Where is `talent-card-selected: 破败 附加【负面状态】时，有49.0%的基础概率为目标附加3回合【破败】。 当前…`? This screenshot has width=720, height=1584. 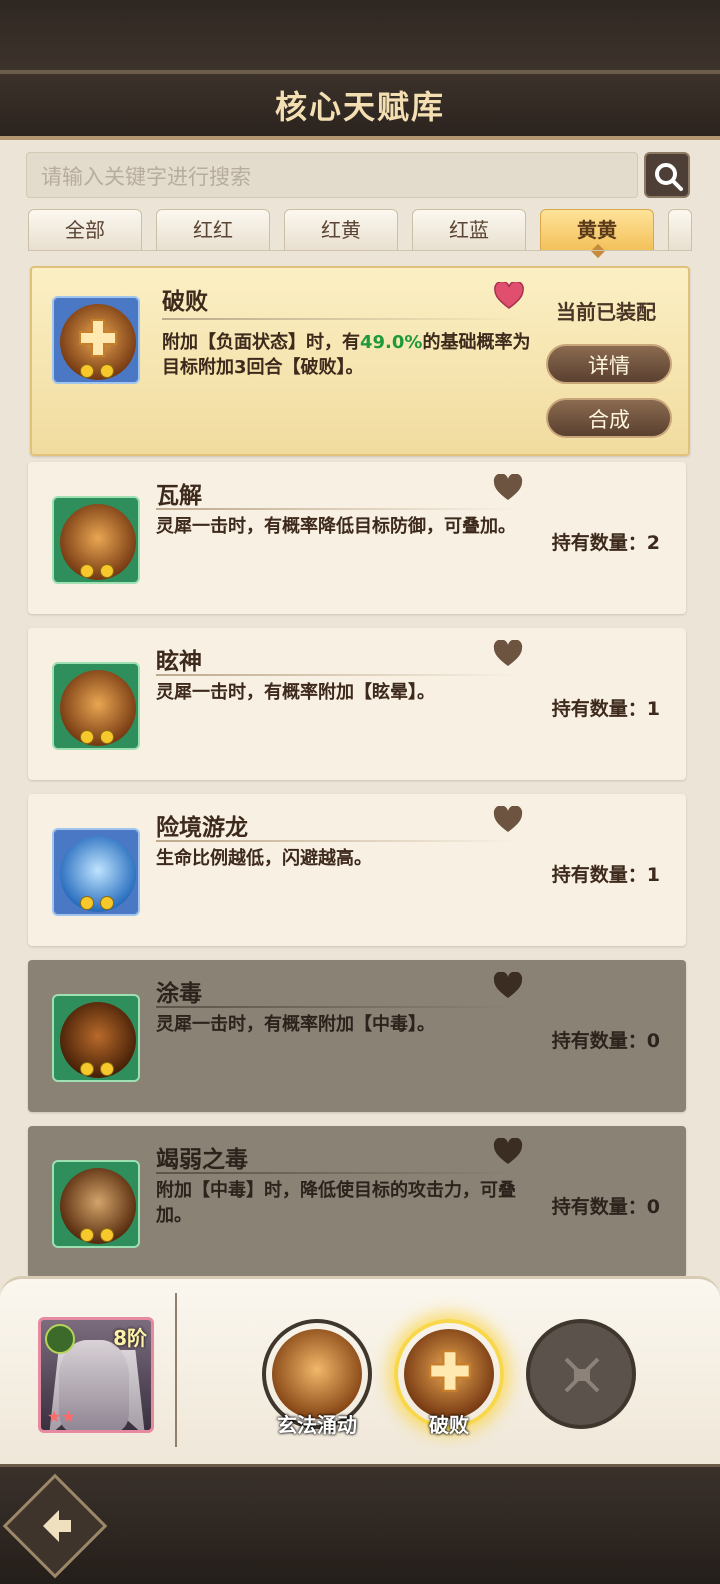 talent-card-selected: 破败 附加【负面状态】时，有49.0%的基础概率为目标附加3回合【破败】。 当前… is located at coordinates (360, 361).